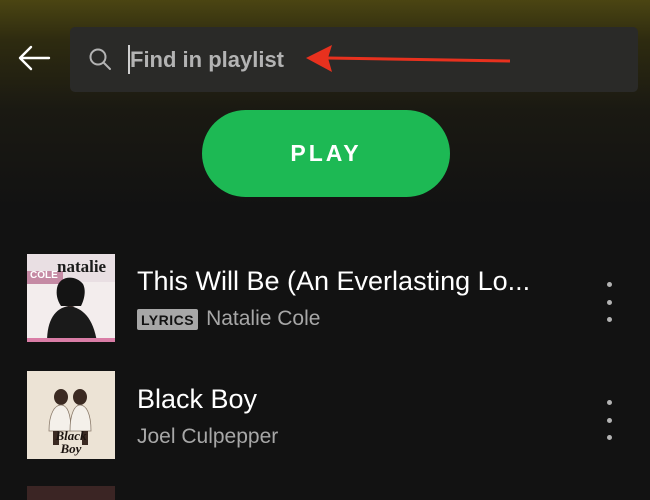 This screenshot has width=650, height=500. What do you see at coordinates (82, 266) in the screenshot?
I see `album-art-title-text: natalie` at bounding box center [82, 266].